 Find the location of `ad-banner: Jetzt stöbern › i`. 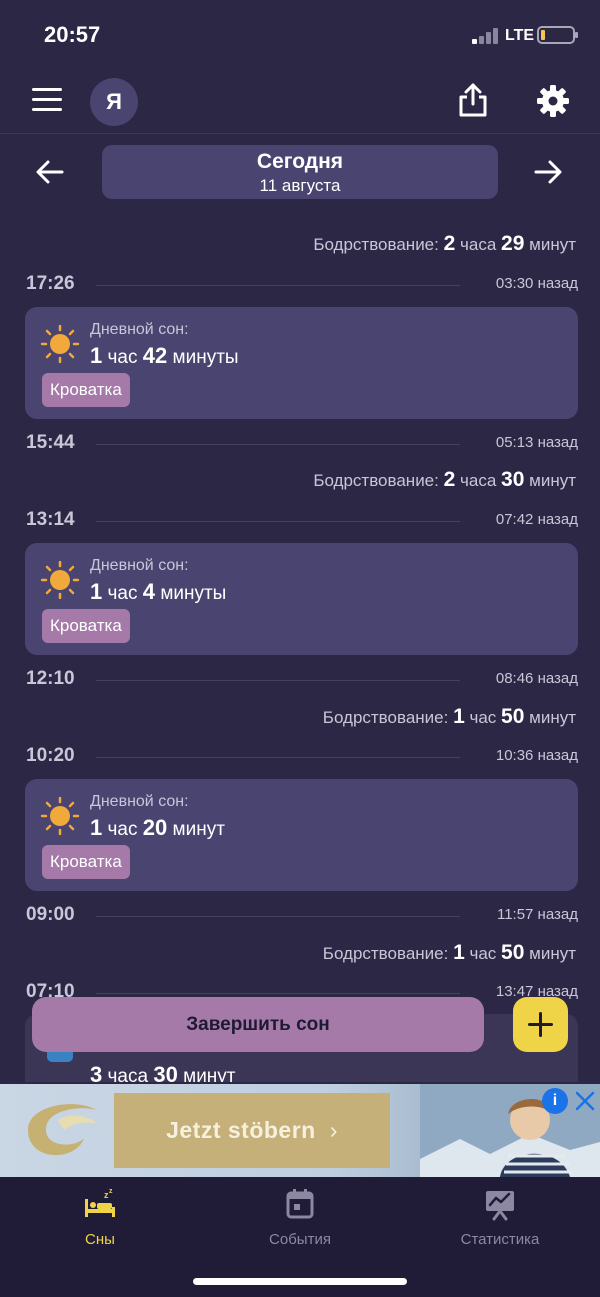

ad-banner: Jetzt stöbern › i is located at coordinates (300, 1130).